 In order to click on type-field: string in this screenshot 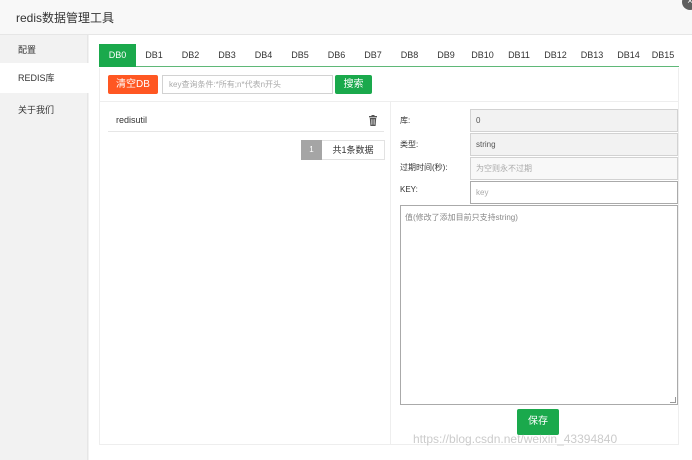, I will do `click(574, 144)`.